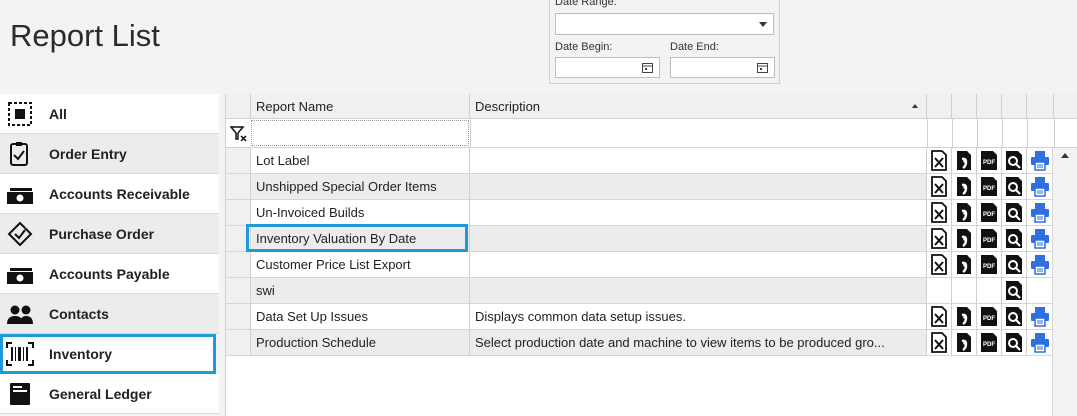  Describe the element at coordinates (640, 239) in the screenshot. I see `table-row: Inventory Valuation By Date PDF` at that location.